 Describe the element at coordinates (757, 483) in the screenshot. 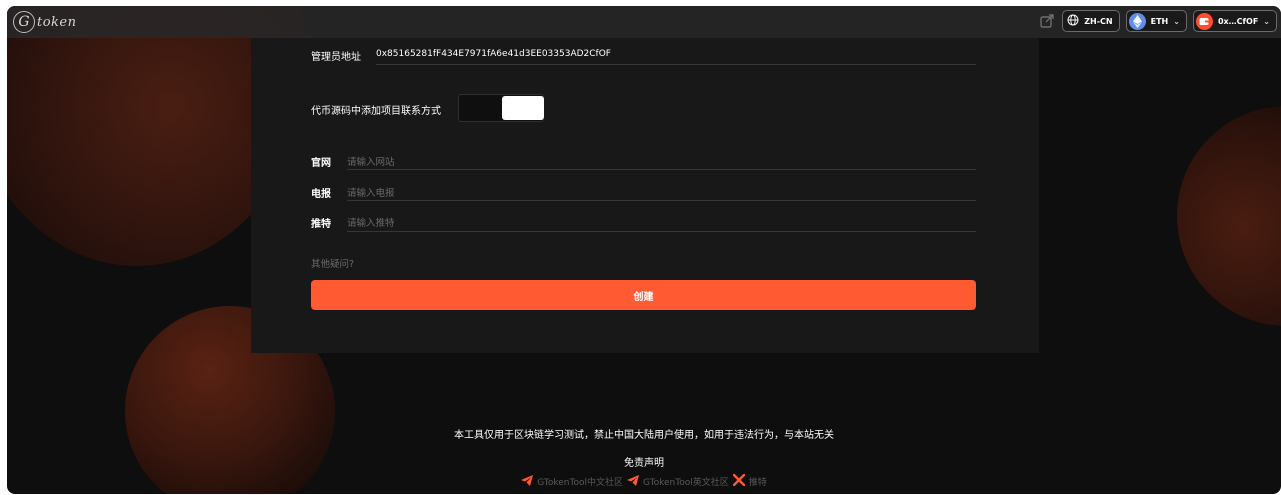

I see `twitter-link-label: 推特` at that location.